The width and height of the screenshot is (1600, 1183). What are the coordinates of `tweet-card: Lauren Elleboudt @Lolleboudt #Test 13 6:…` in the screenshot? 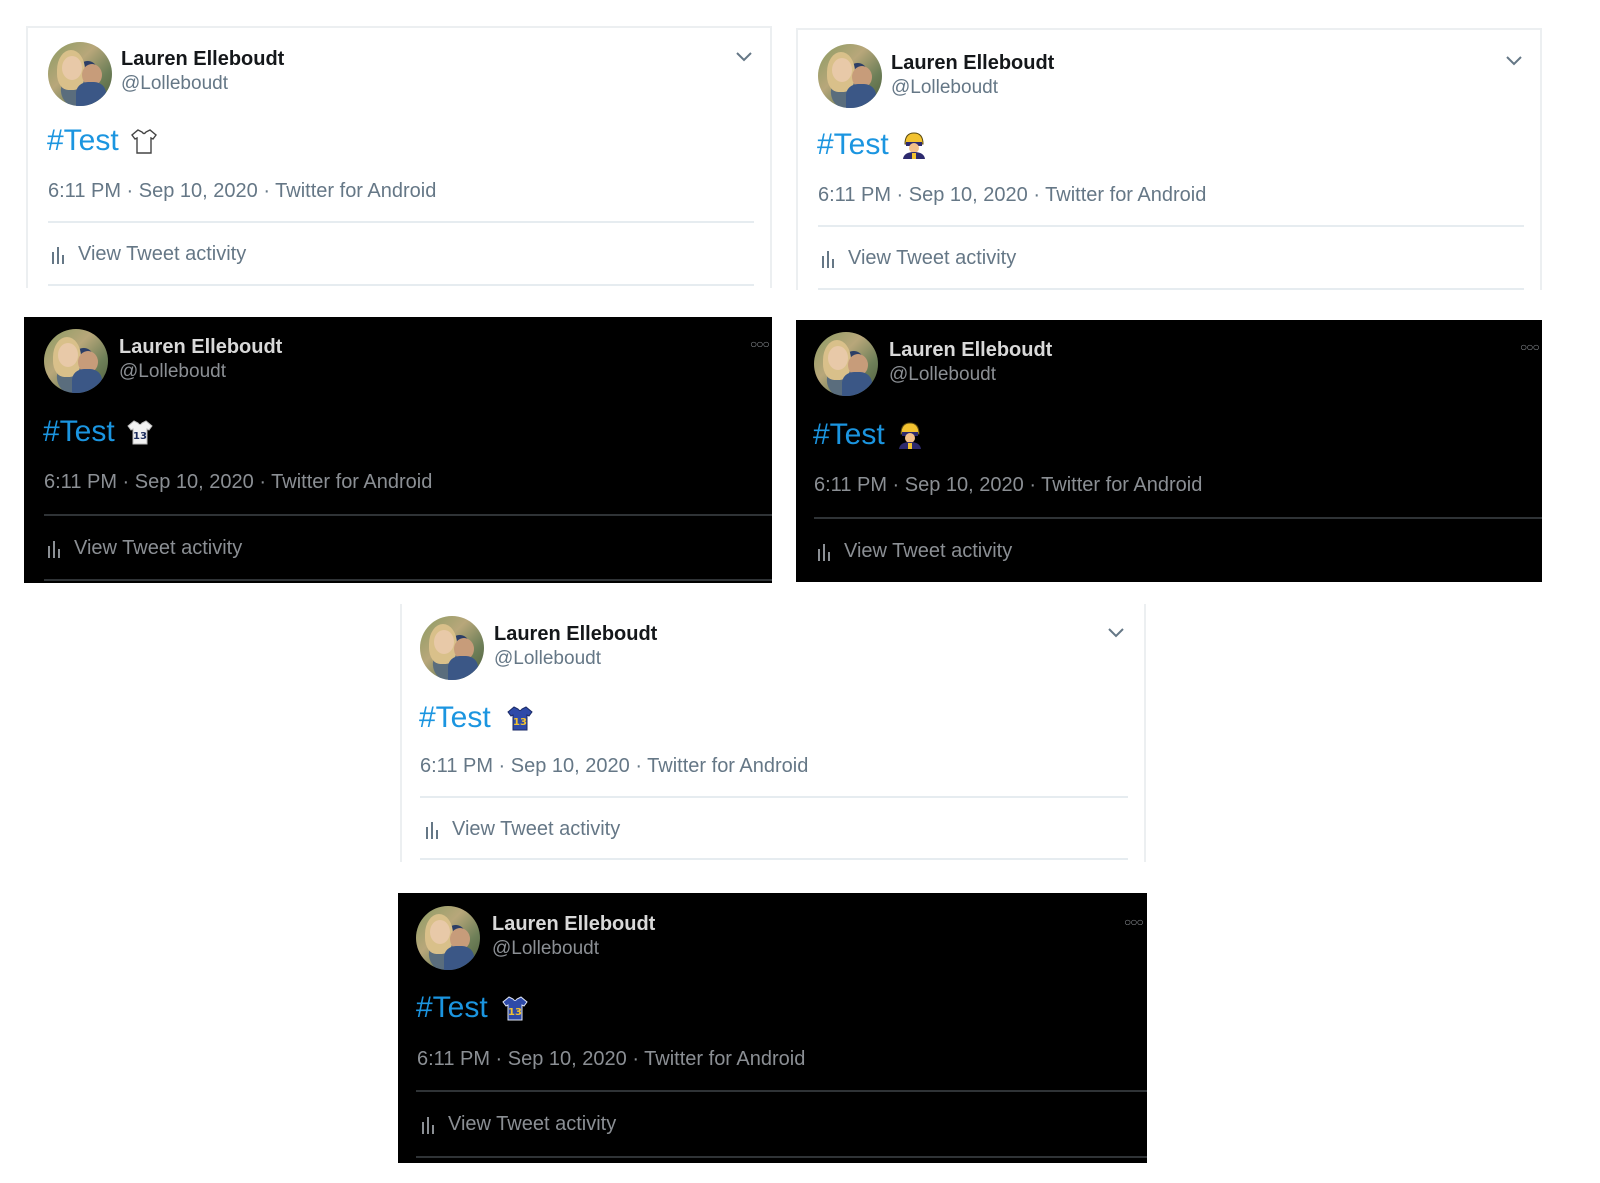 It's located at (773, 733).